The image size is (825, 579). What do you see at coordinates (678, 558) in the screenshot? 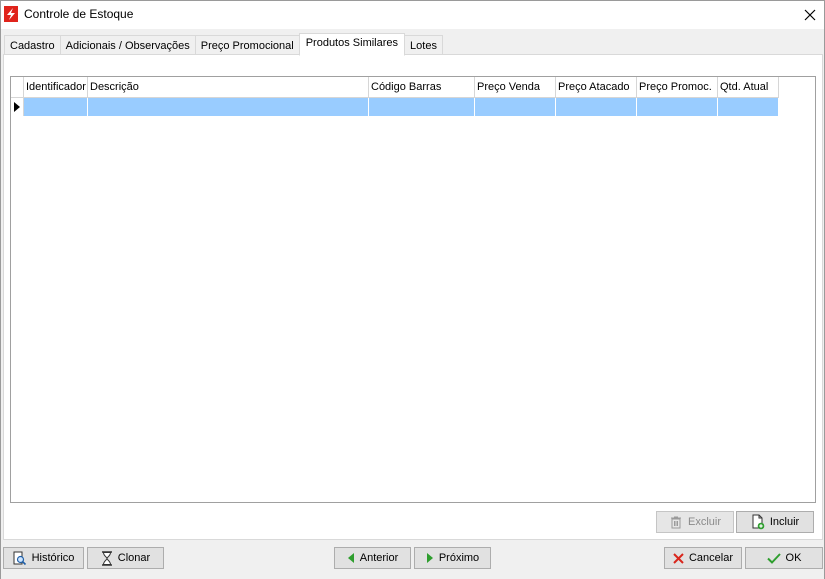
I see `cancel-x-icon` at bounding box center [678, 558].